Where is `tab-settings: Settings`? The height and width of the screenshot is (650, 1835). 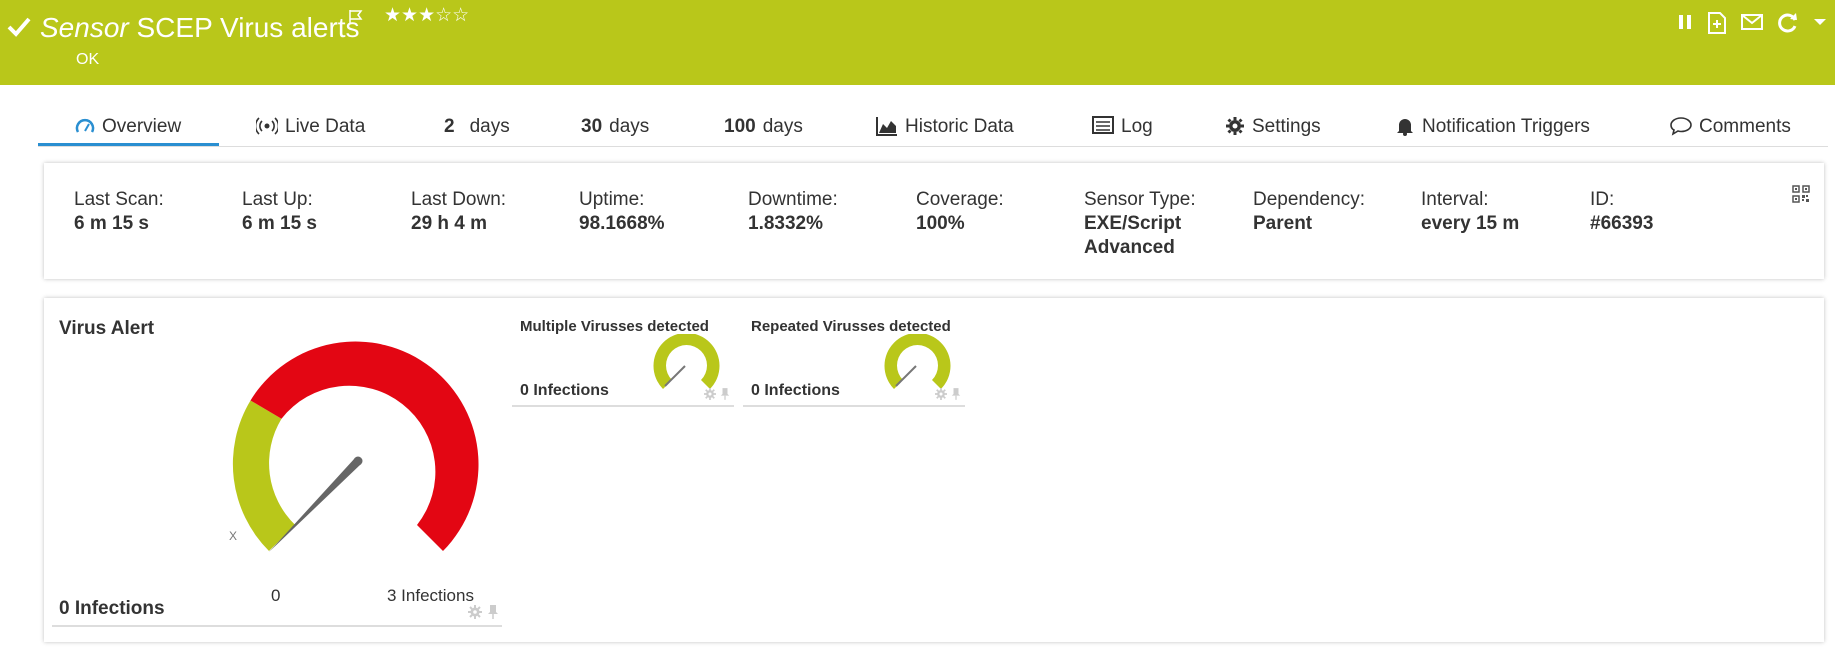 tab-settings: Settings is located at coordinates (1273, 131).